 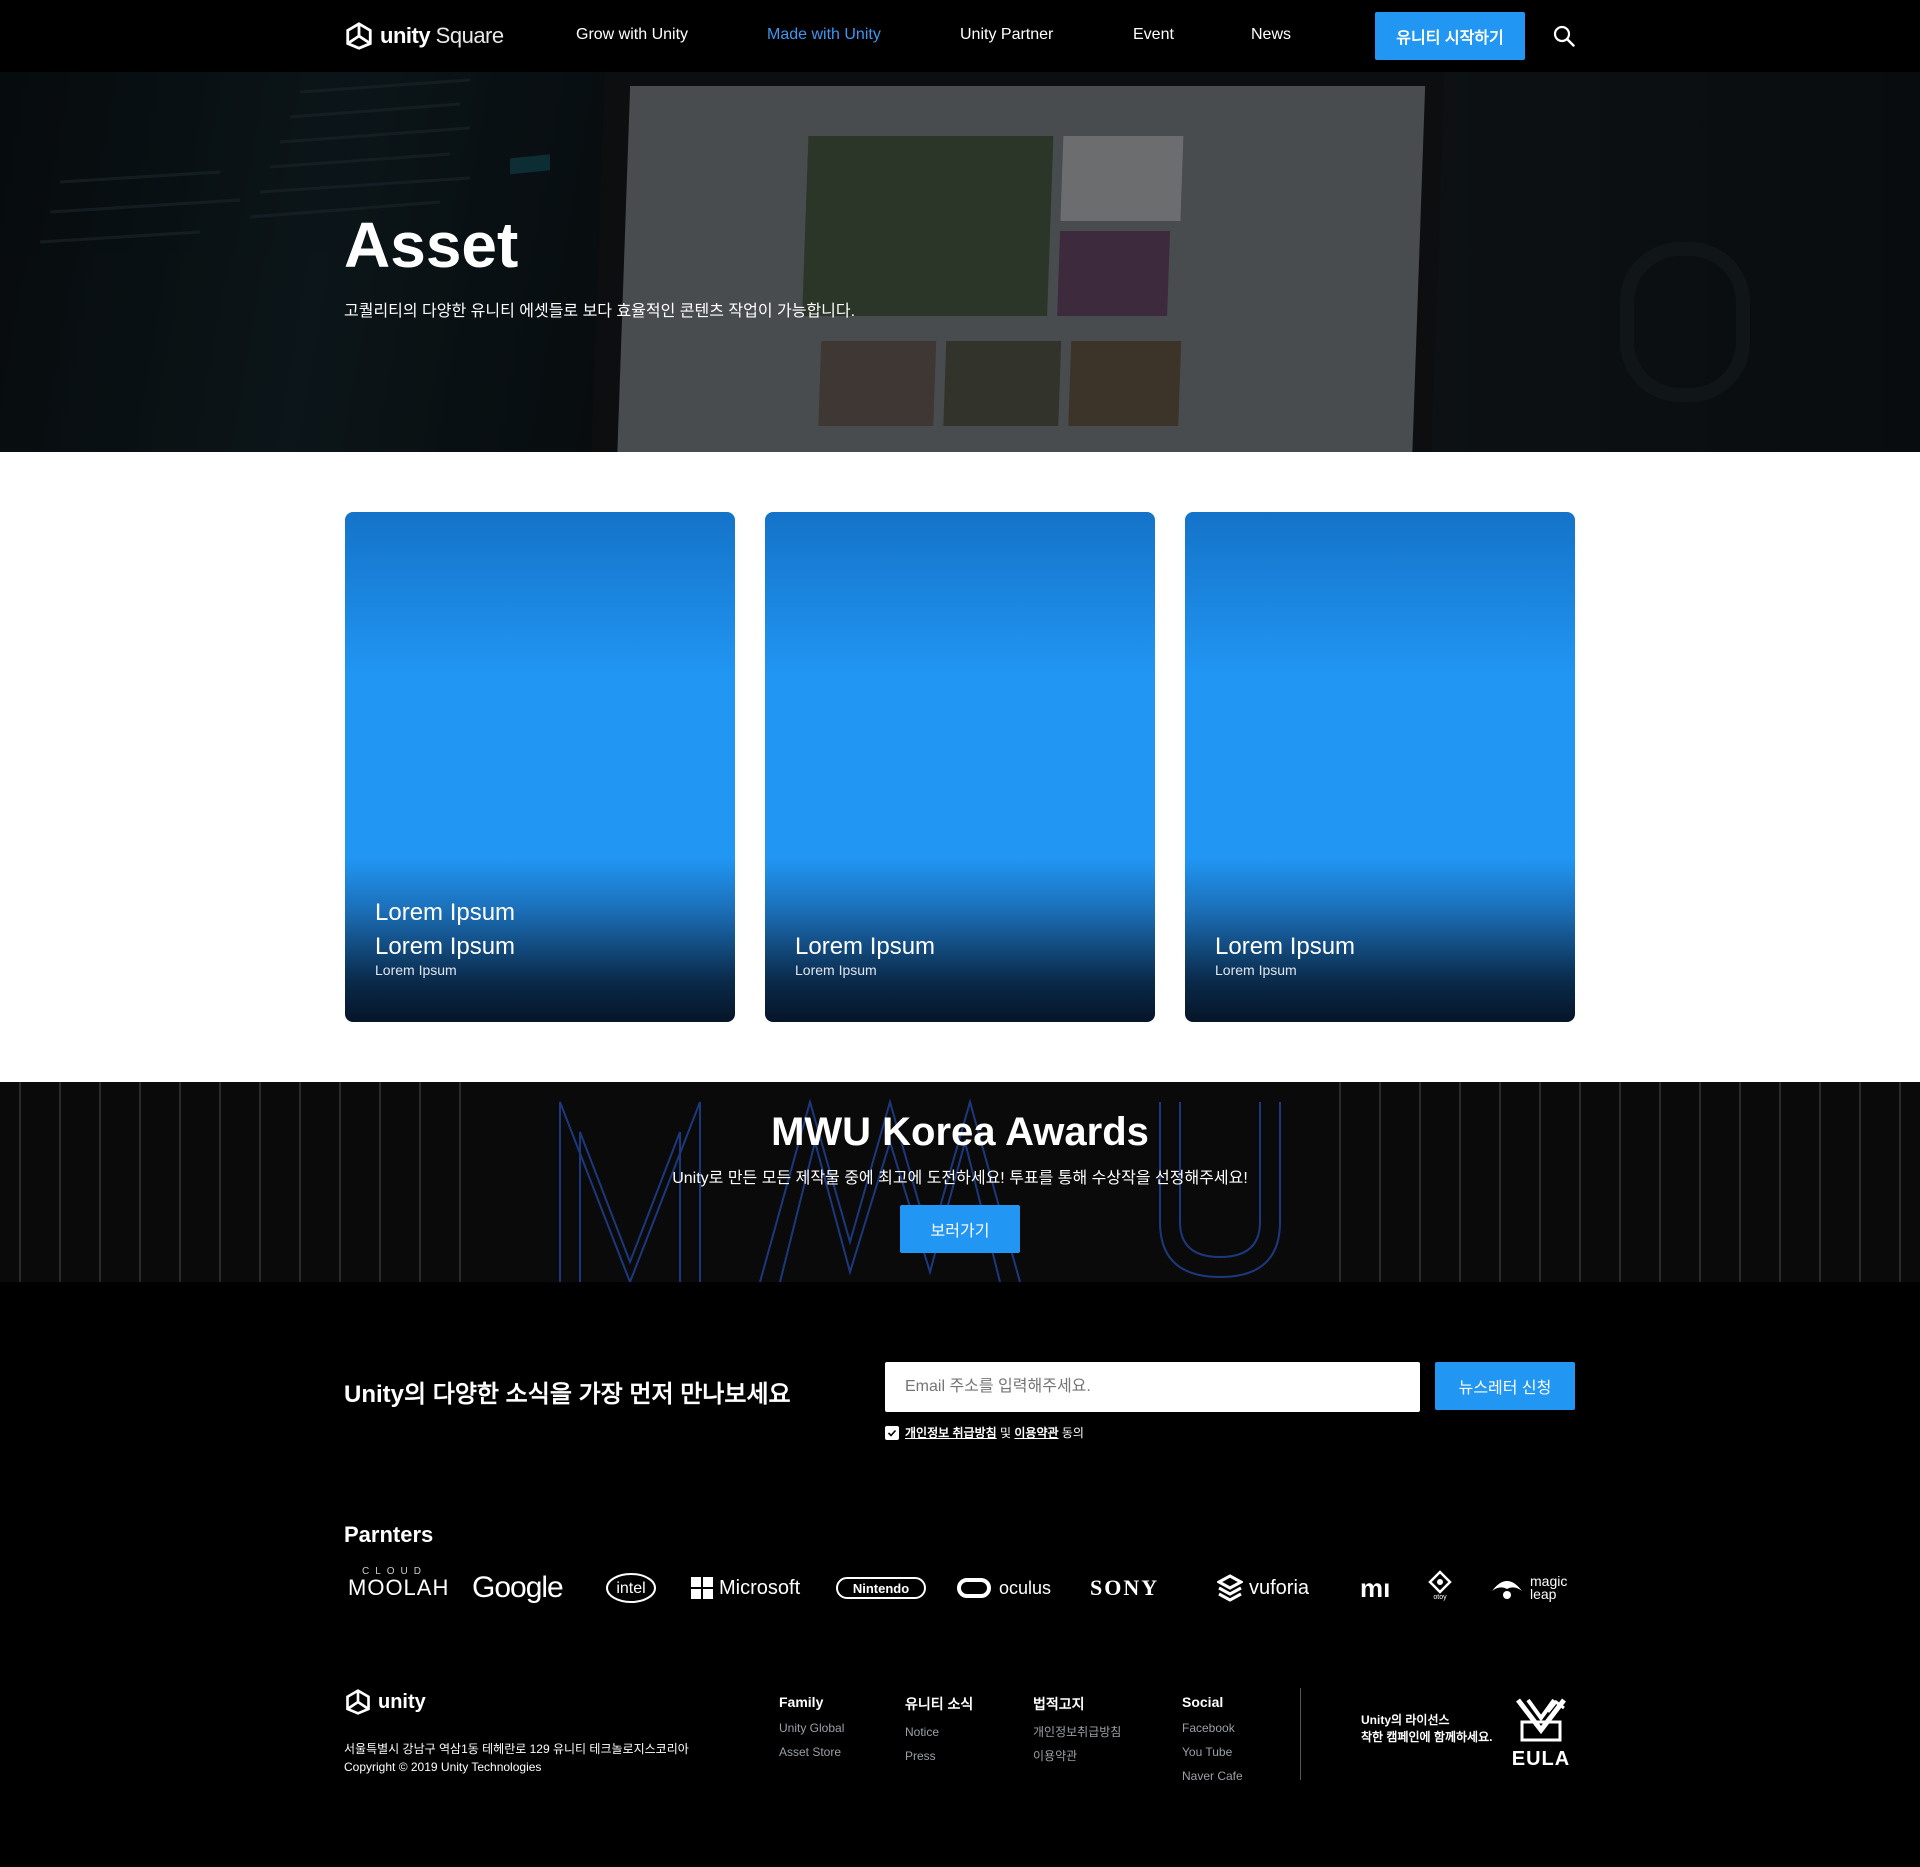 I want to click on partner-logo-cloud-moolah: CLOUD MOOLAH, so click(x=399, y=1583).